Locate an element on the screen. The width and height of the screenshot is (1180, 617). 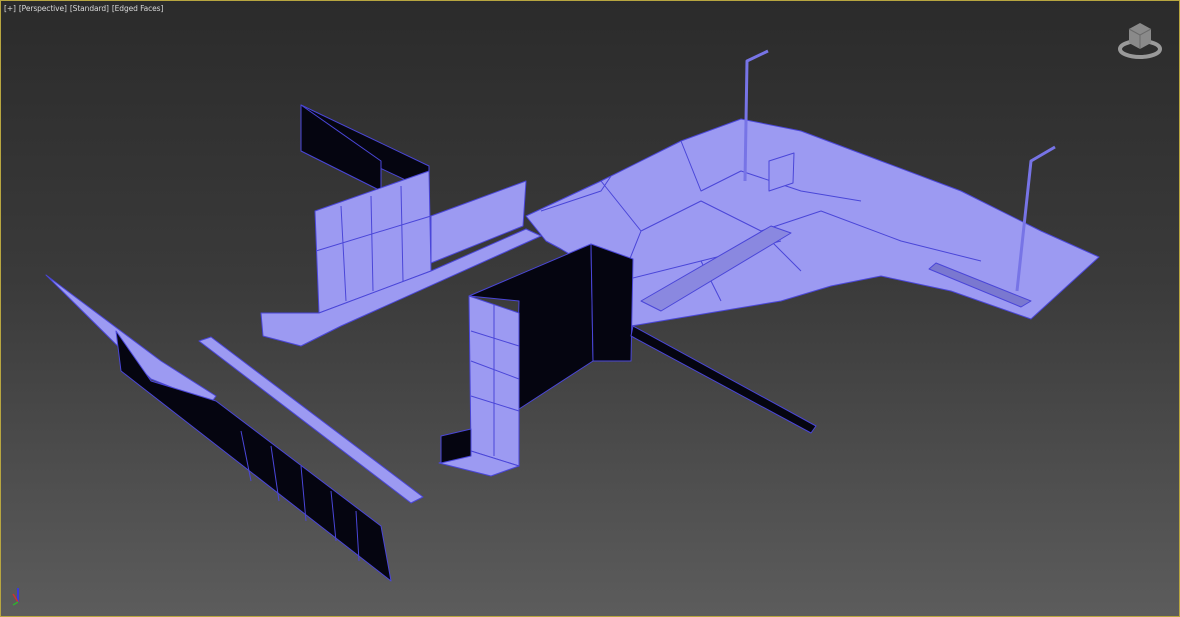
viewcube-icon is located at coordinates (1140, 40).